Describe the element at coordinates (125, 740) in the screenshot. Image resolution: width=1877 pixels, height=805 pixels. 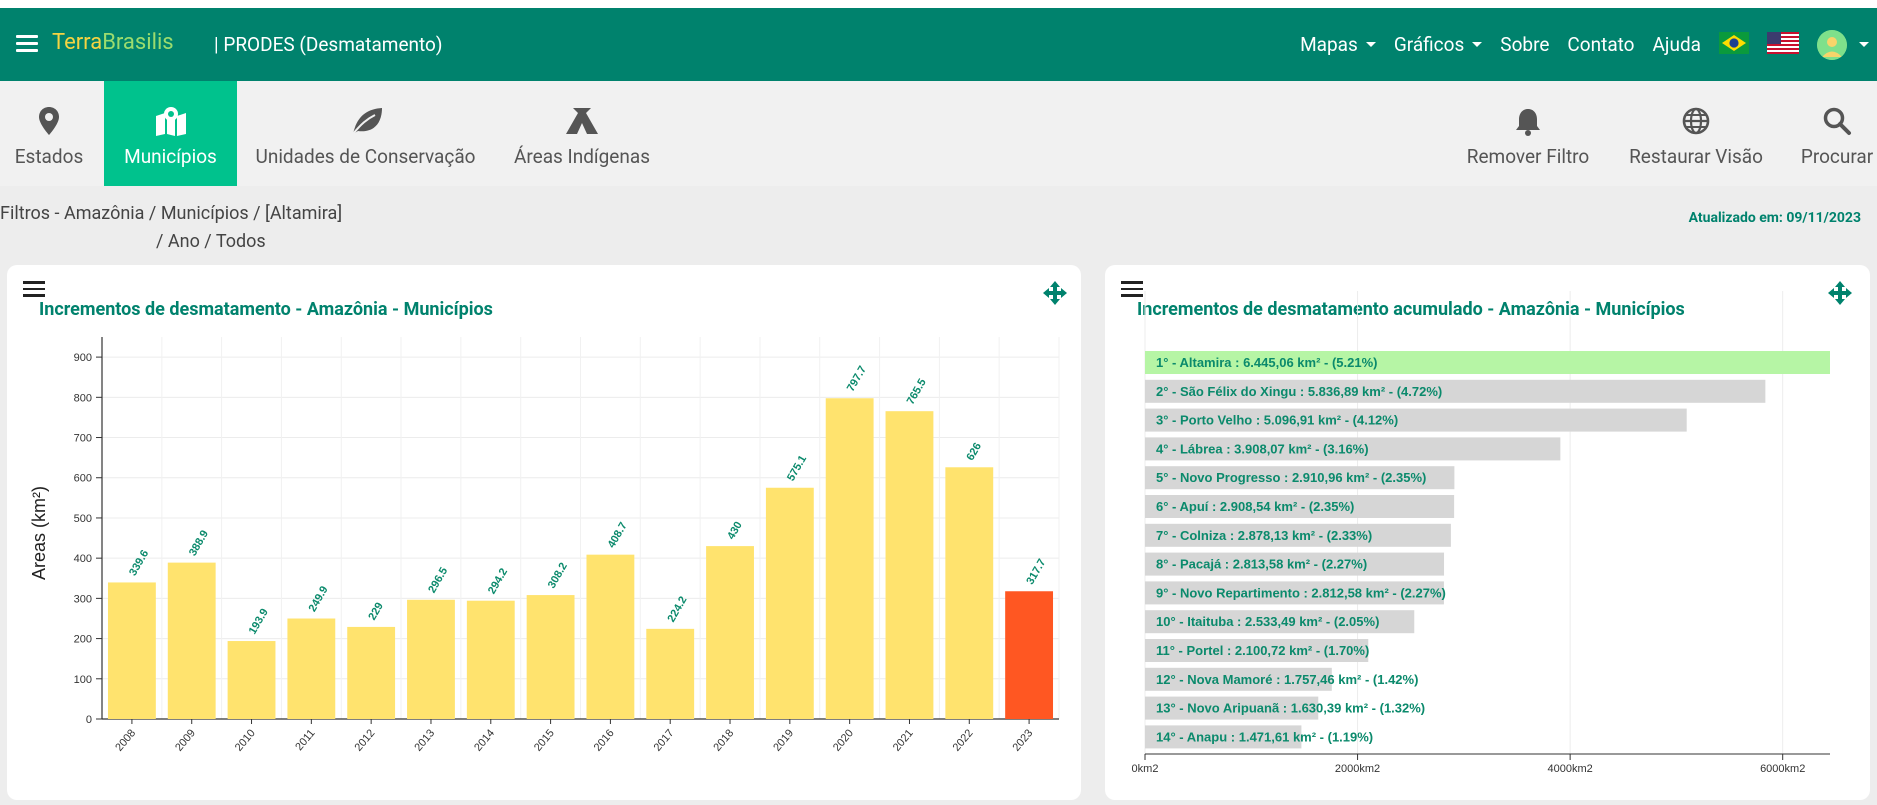
I see `x-tick-label: 2008` at that location.